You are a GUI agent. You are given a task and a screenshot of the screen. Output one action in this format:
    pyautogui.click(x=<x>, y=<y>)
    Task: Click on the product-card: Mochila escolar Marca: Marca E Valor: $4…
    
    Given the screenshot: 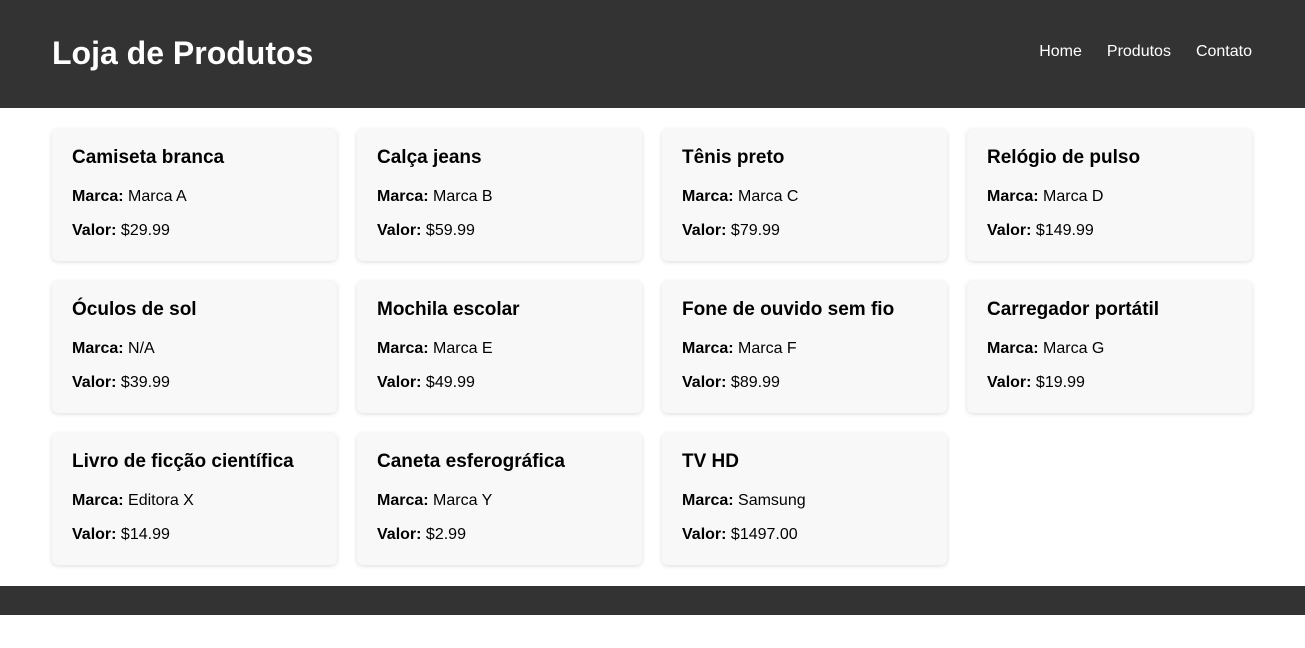 What is the action you would take?
    pyautogui.click(x=499, y=347)
    